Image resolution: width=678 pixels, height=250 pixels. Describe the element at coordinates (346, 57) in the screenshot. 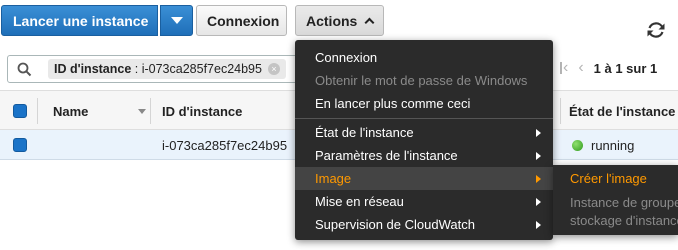

I see `menu-item-label: Connexion` at that location.